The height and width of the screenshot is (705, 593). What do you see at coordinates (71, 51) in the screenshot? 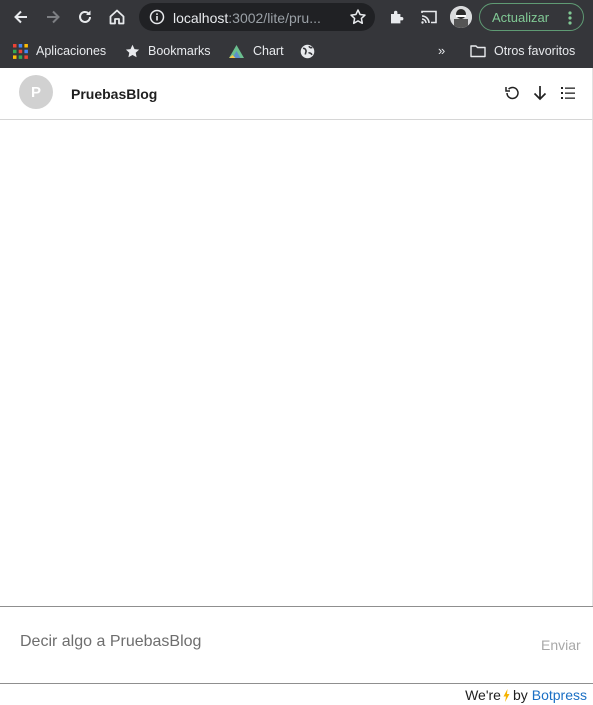
I see `bookmark-label: Aplicaciones` at bounding box center [71, 51].